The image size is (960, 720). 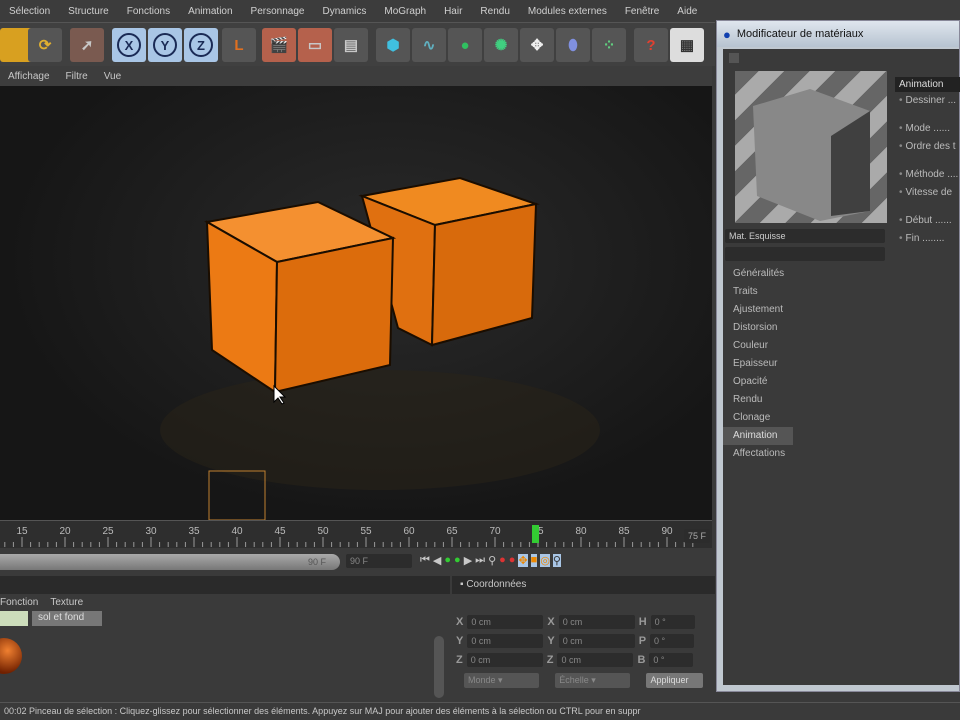 What do you see at coordinates (14, 618) in the screenshot?
I see `material-swatch` at bounding box center [14, 618].